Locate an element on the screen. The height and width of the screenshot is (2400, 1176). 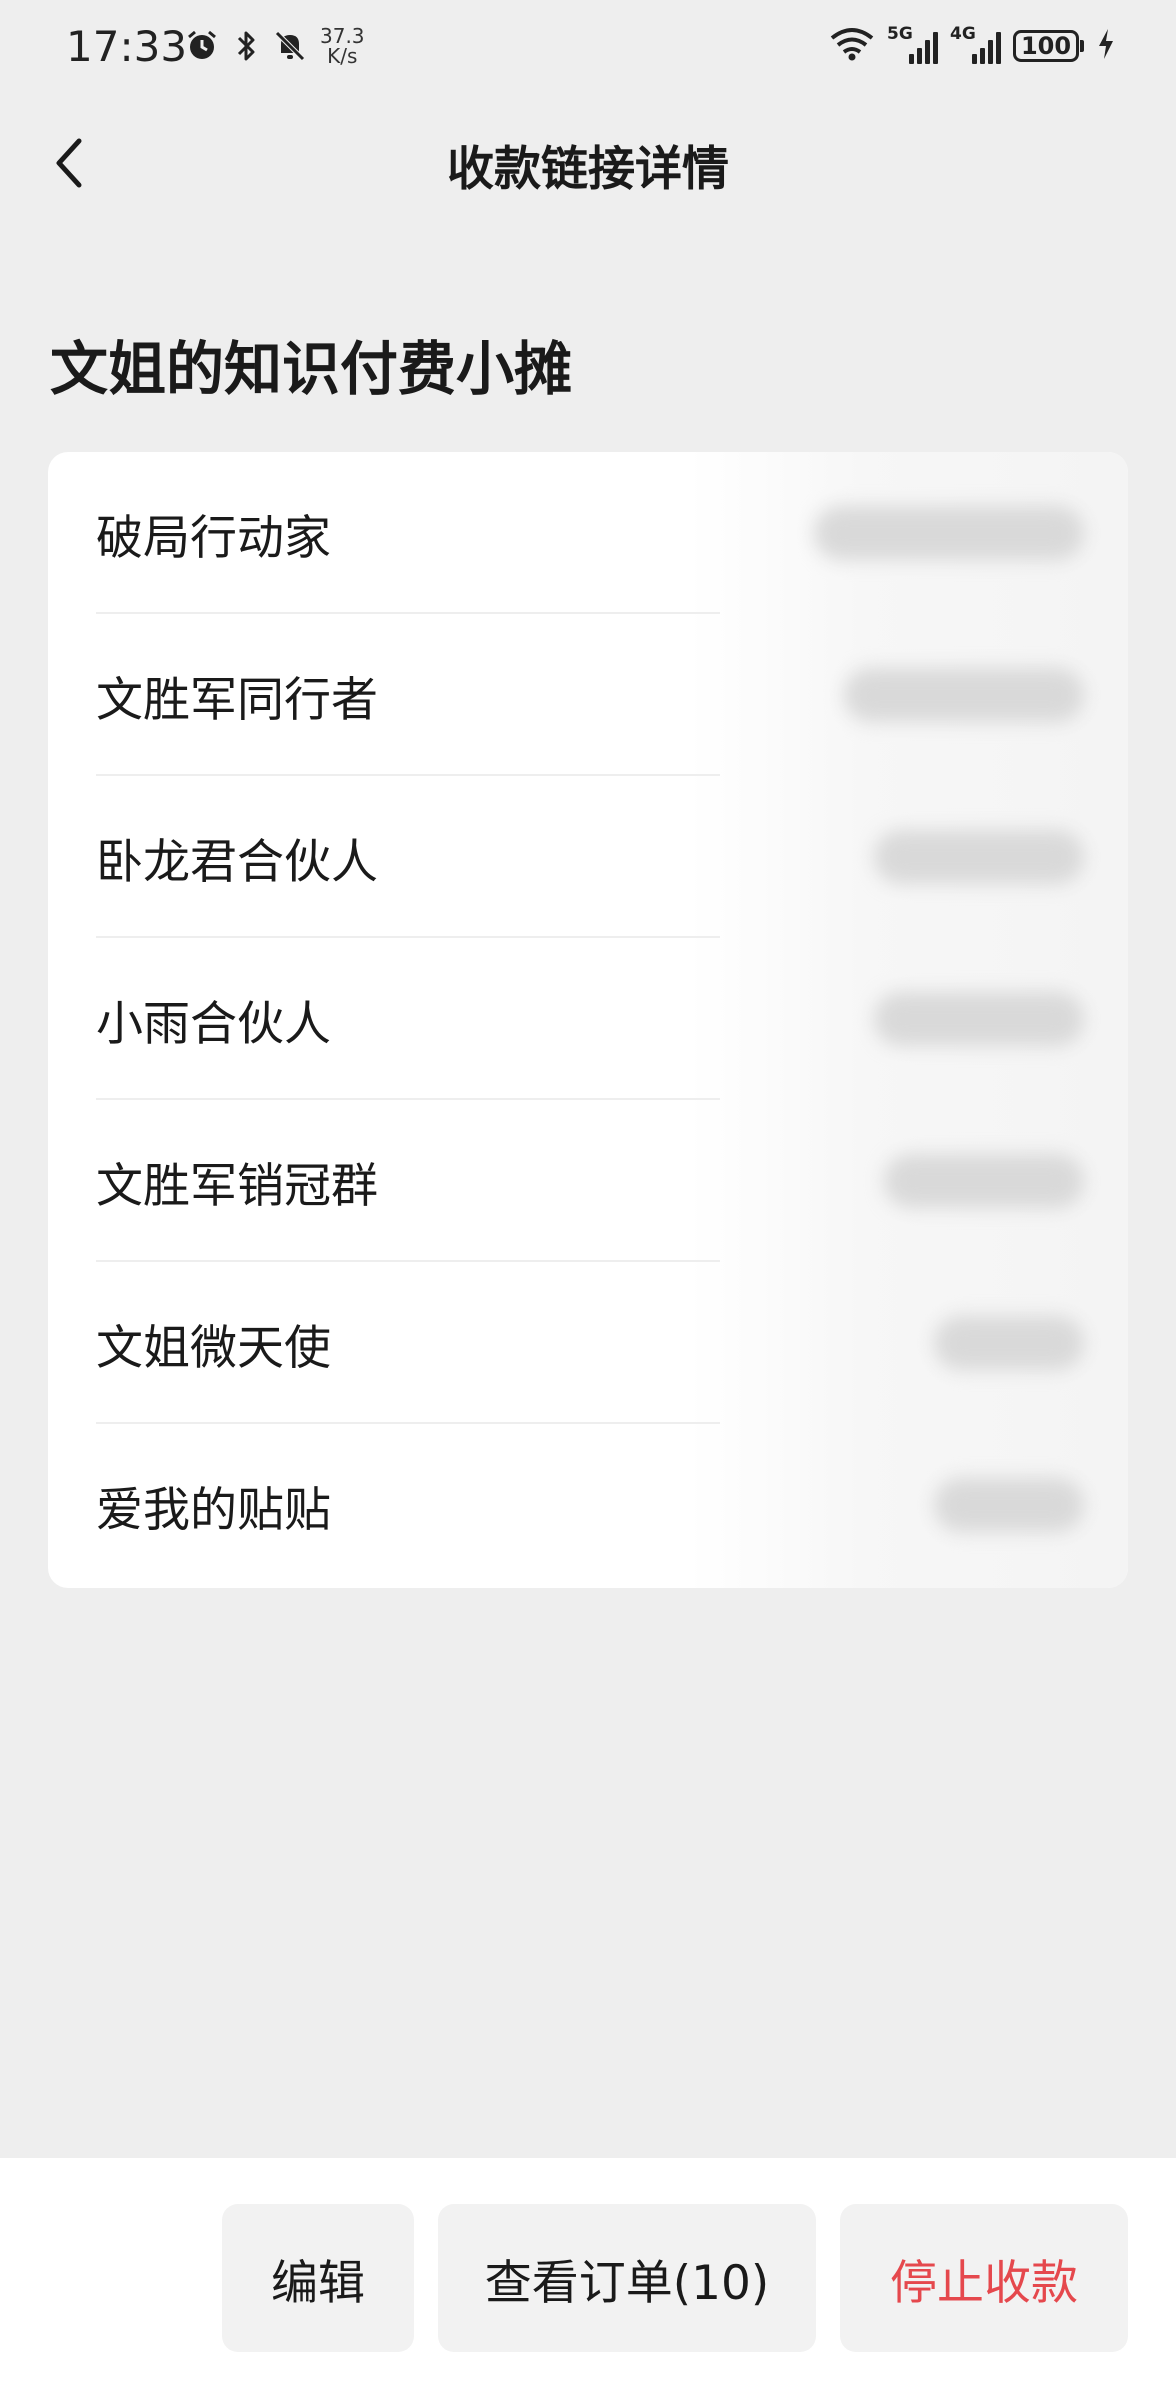
bottom-action-bar: 编辑 查看订单(10) 停止收款 is located at coordinates (588, 2279).